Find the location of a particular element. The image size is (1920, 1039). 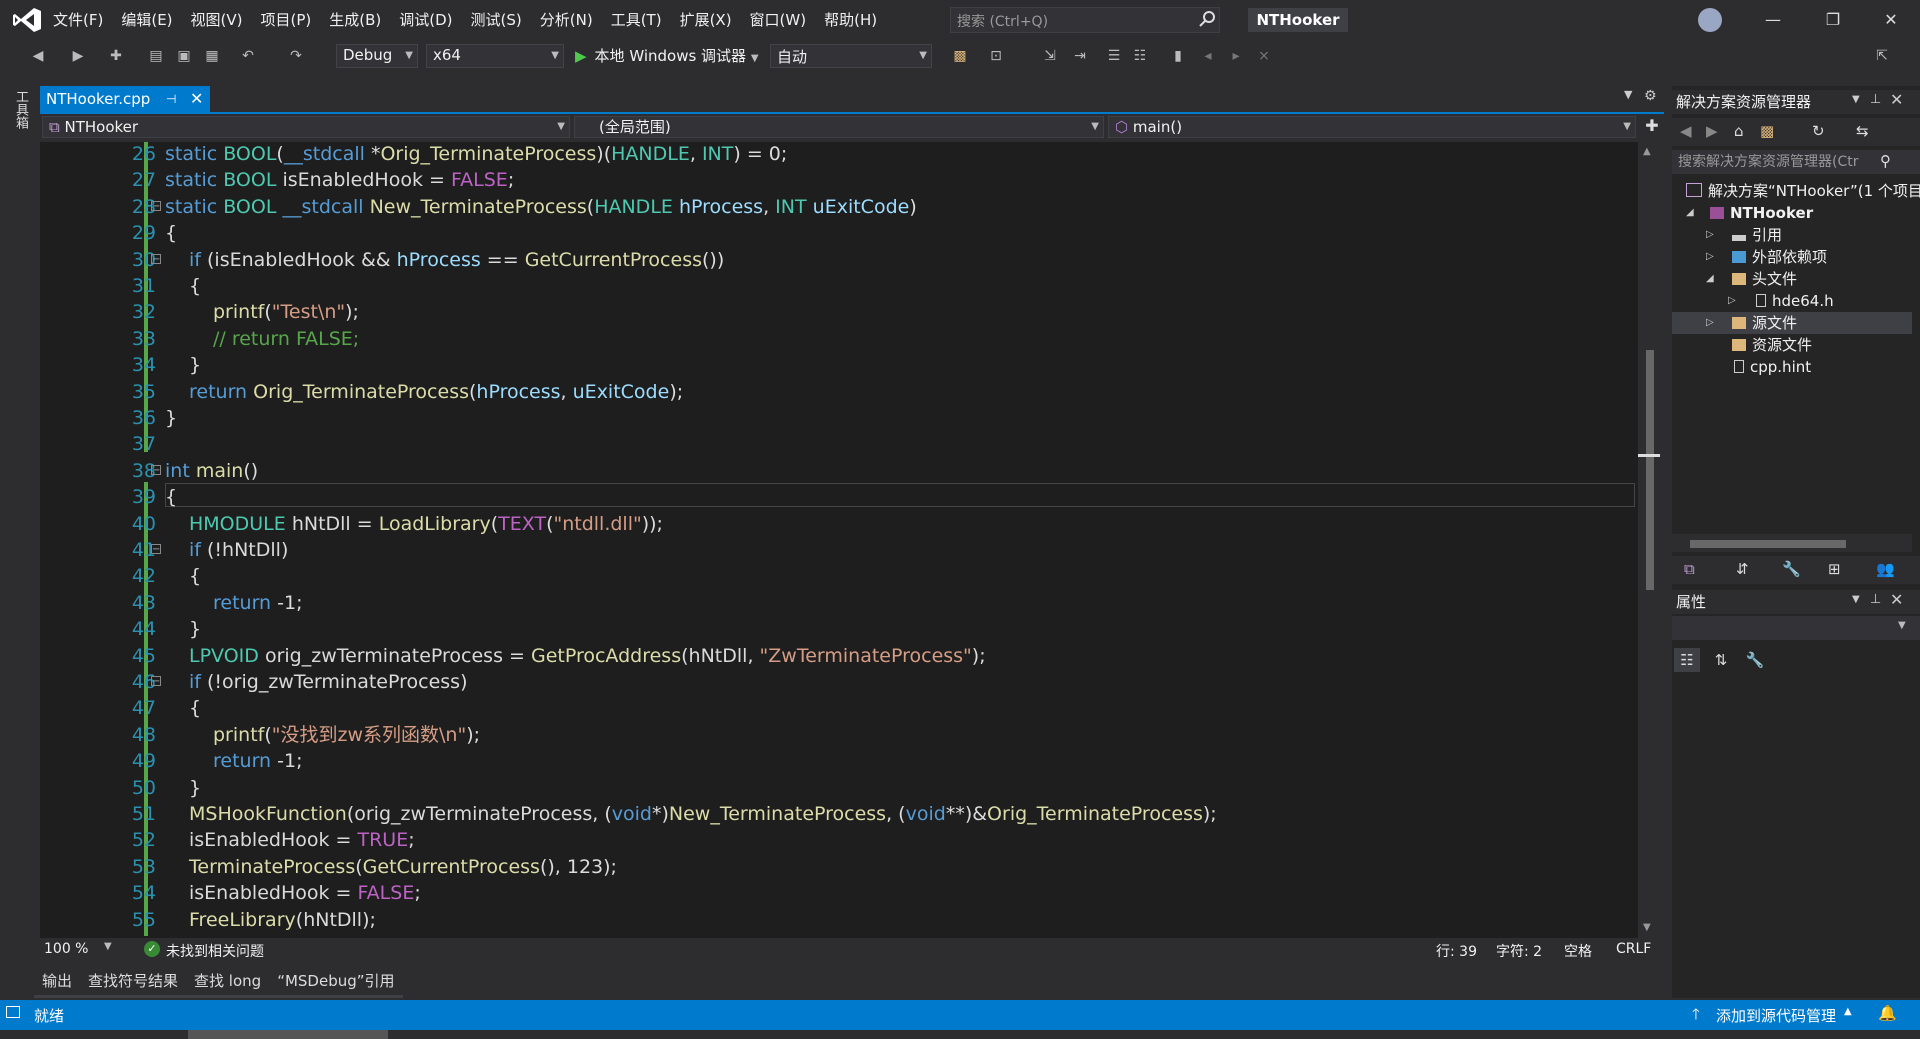

code-line: 52 isEnabledHook = TRUE; is located at coordinates (838, 840).